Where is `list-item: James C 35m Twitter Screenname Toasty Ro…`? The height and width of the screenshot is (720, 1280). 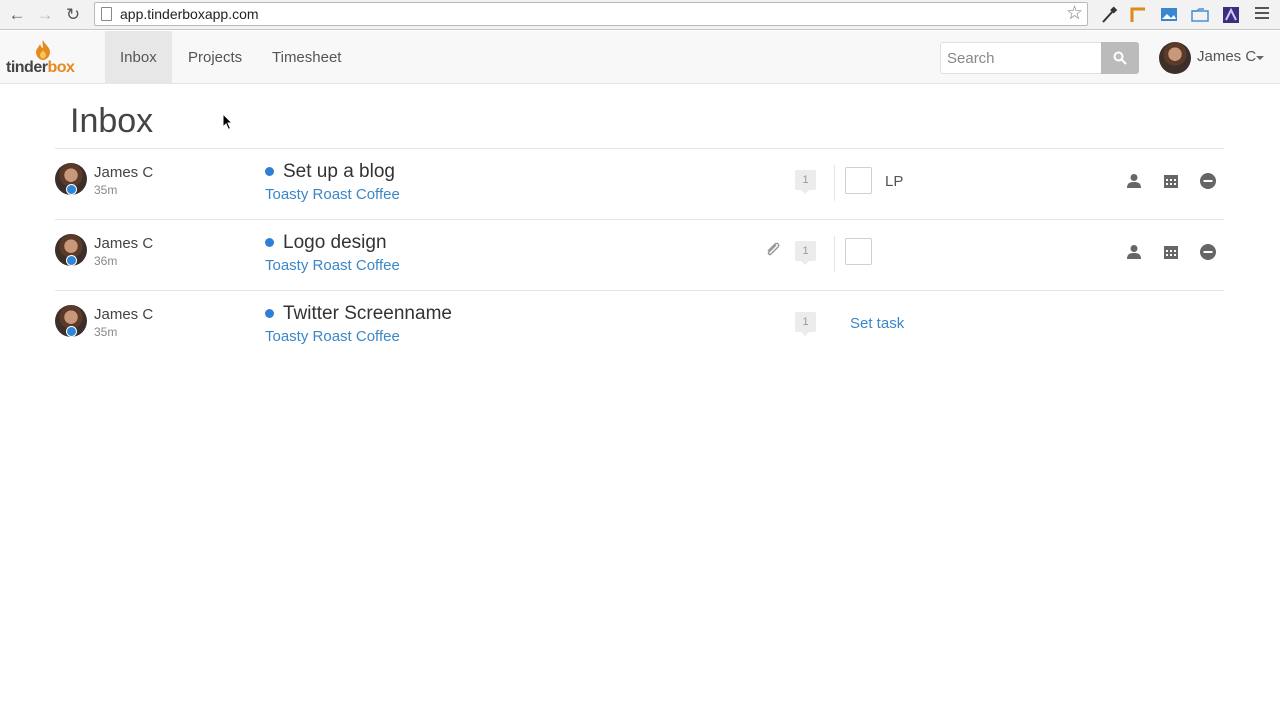
list-item: James C 35m Twitter Screenname Toasty Ro… is located at coordinates (639, 325).